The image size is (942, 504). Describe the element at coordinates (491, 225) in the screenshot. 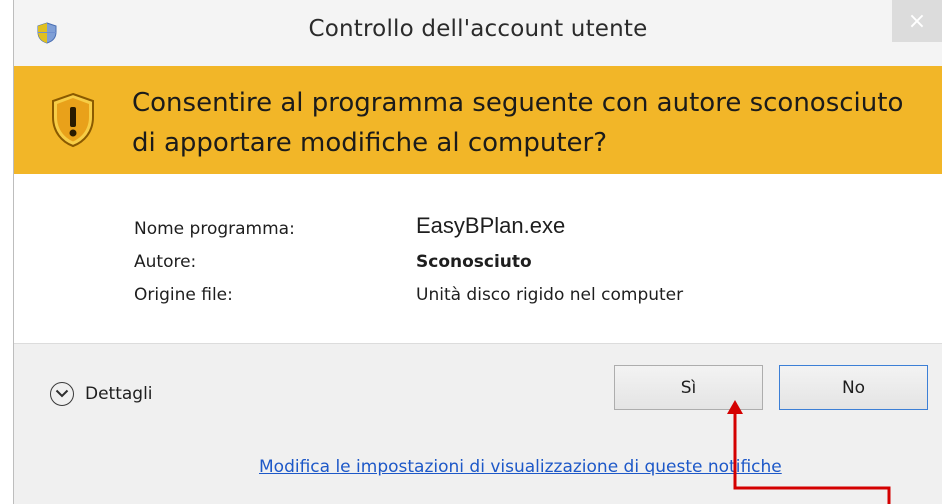

I see `program-name-value: EasyBPlan.exe` at that location.